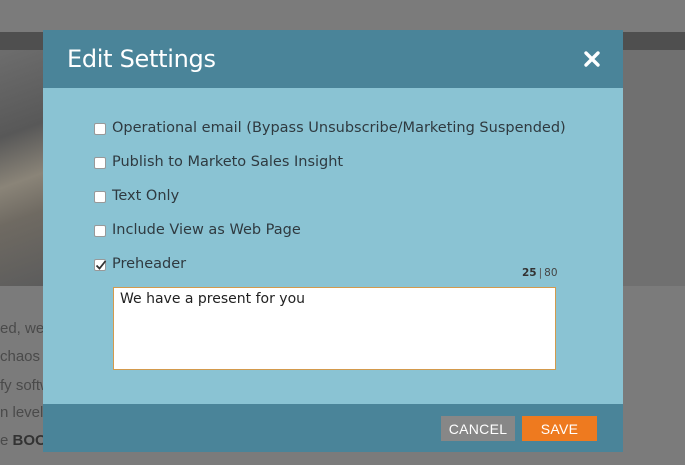  I want to click on preheader-checkbox, so click(100, 265).